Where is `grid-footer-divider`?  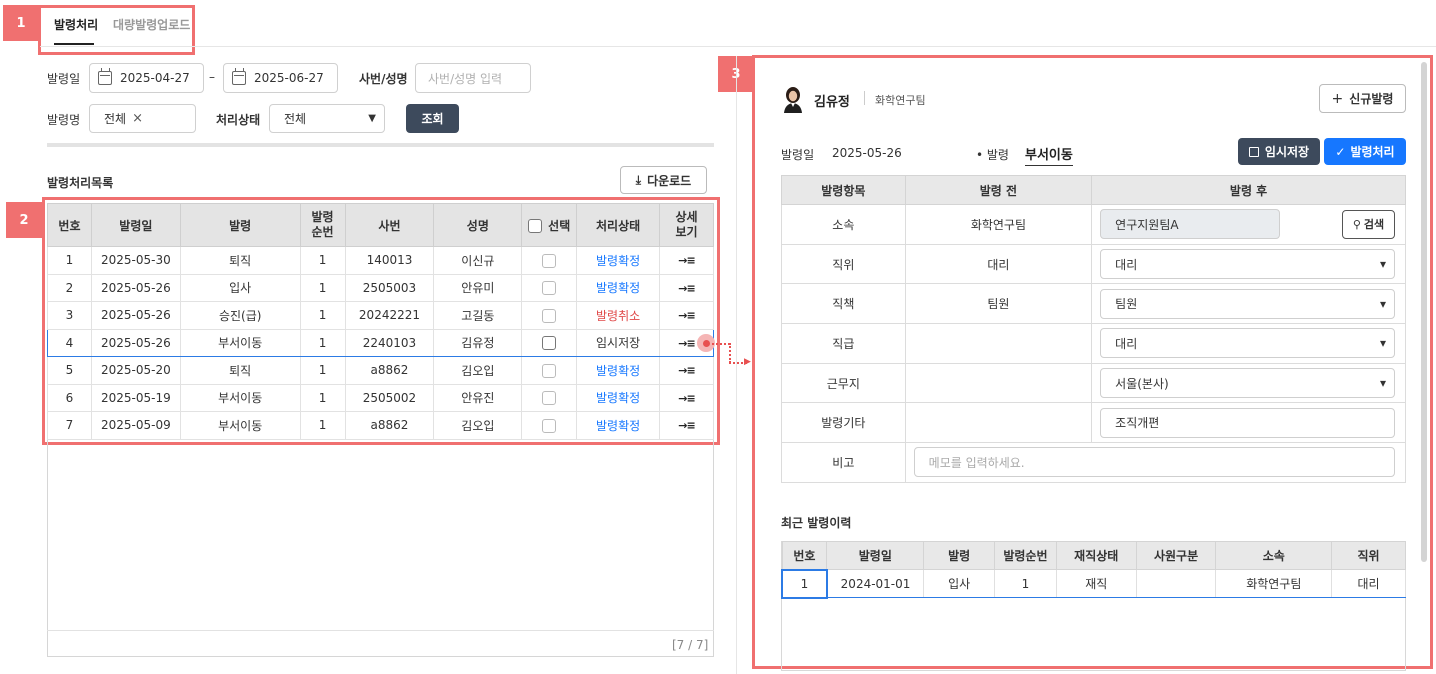
grid-footer-divider is located at coordinates (380, 630).